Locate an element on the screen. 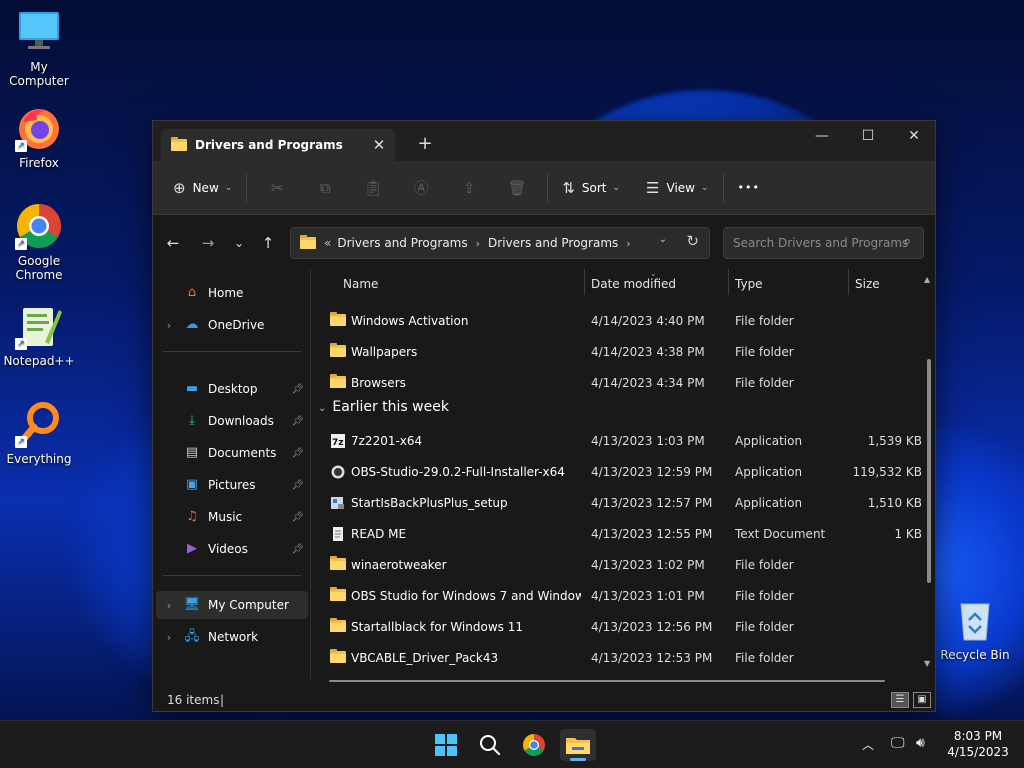  cut-icon: ✂ is located at coordinates (277, 188).